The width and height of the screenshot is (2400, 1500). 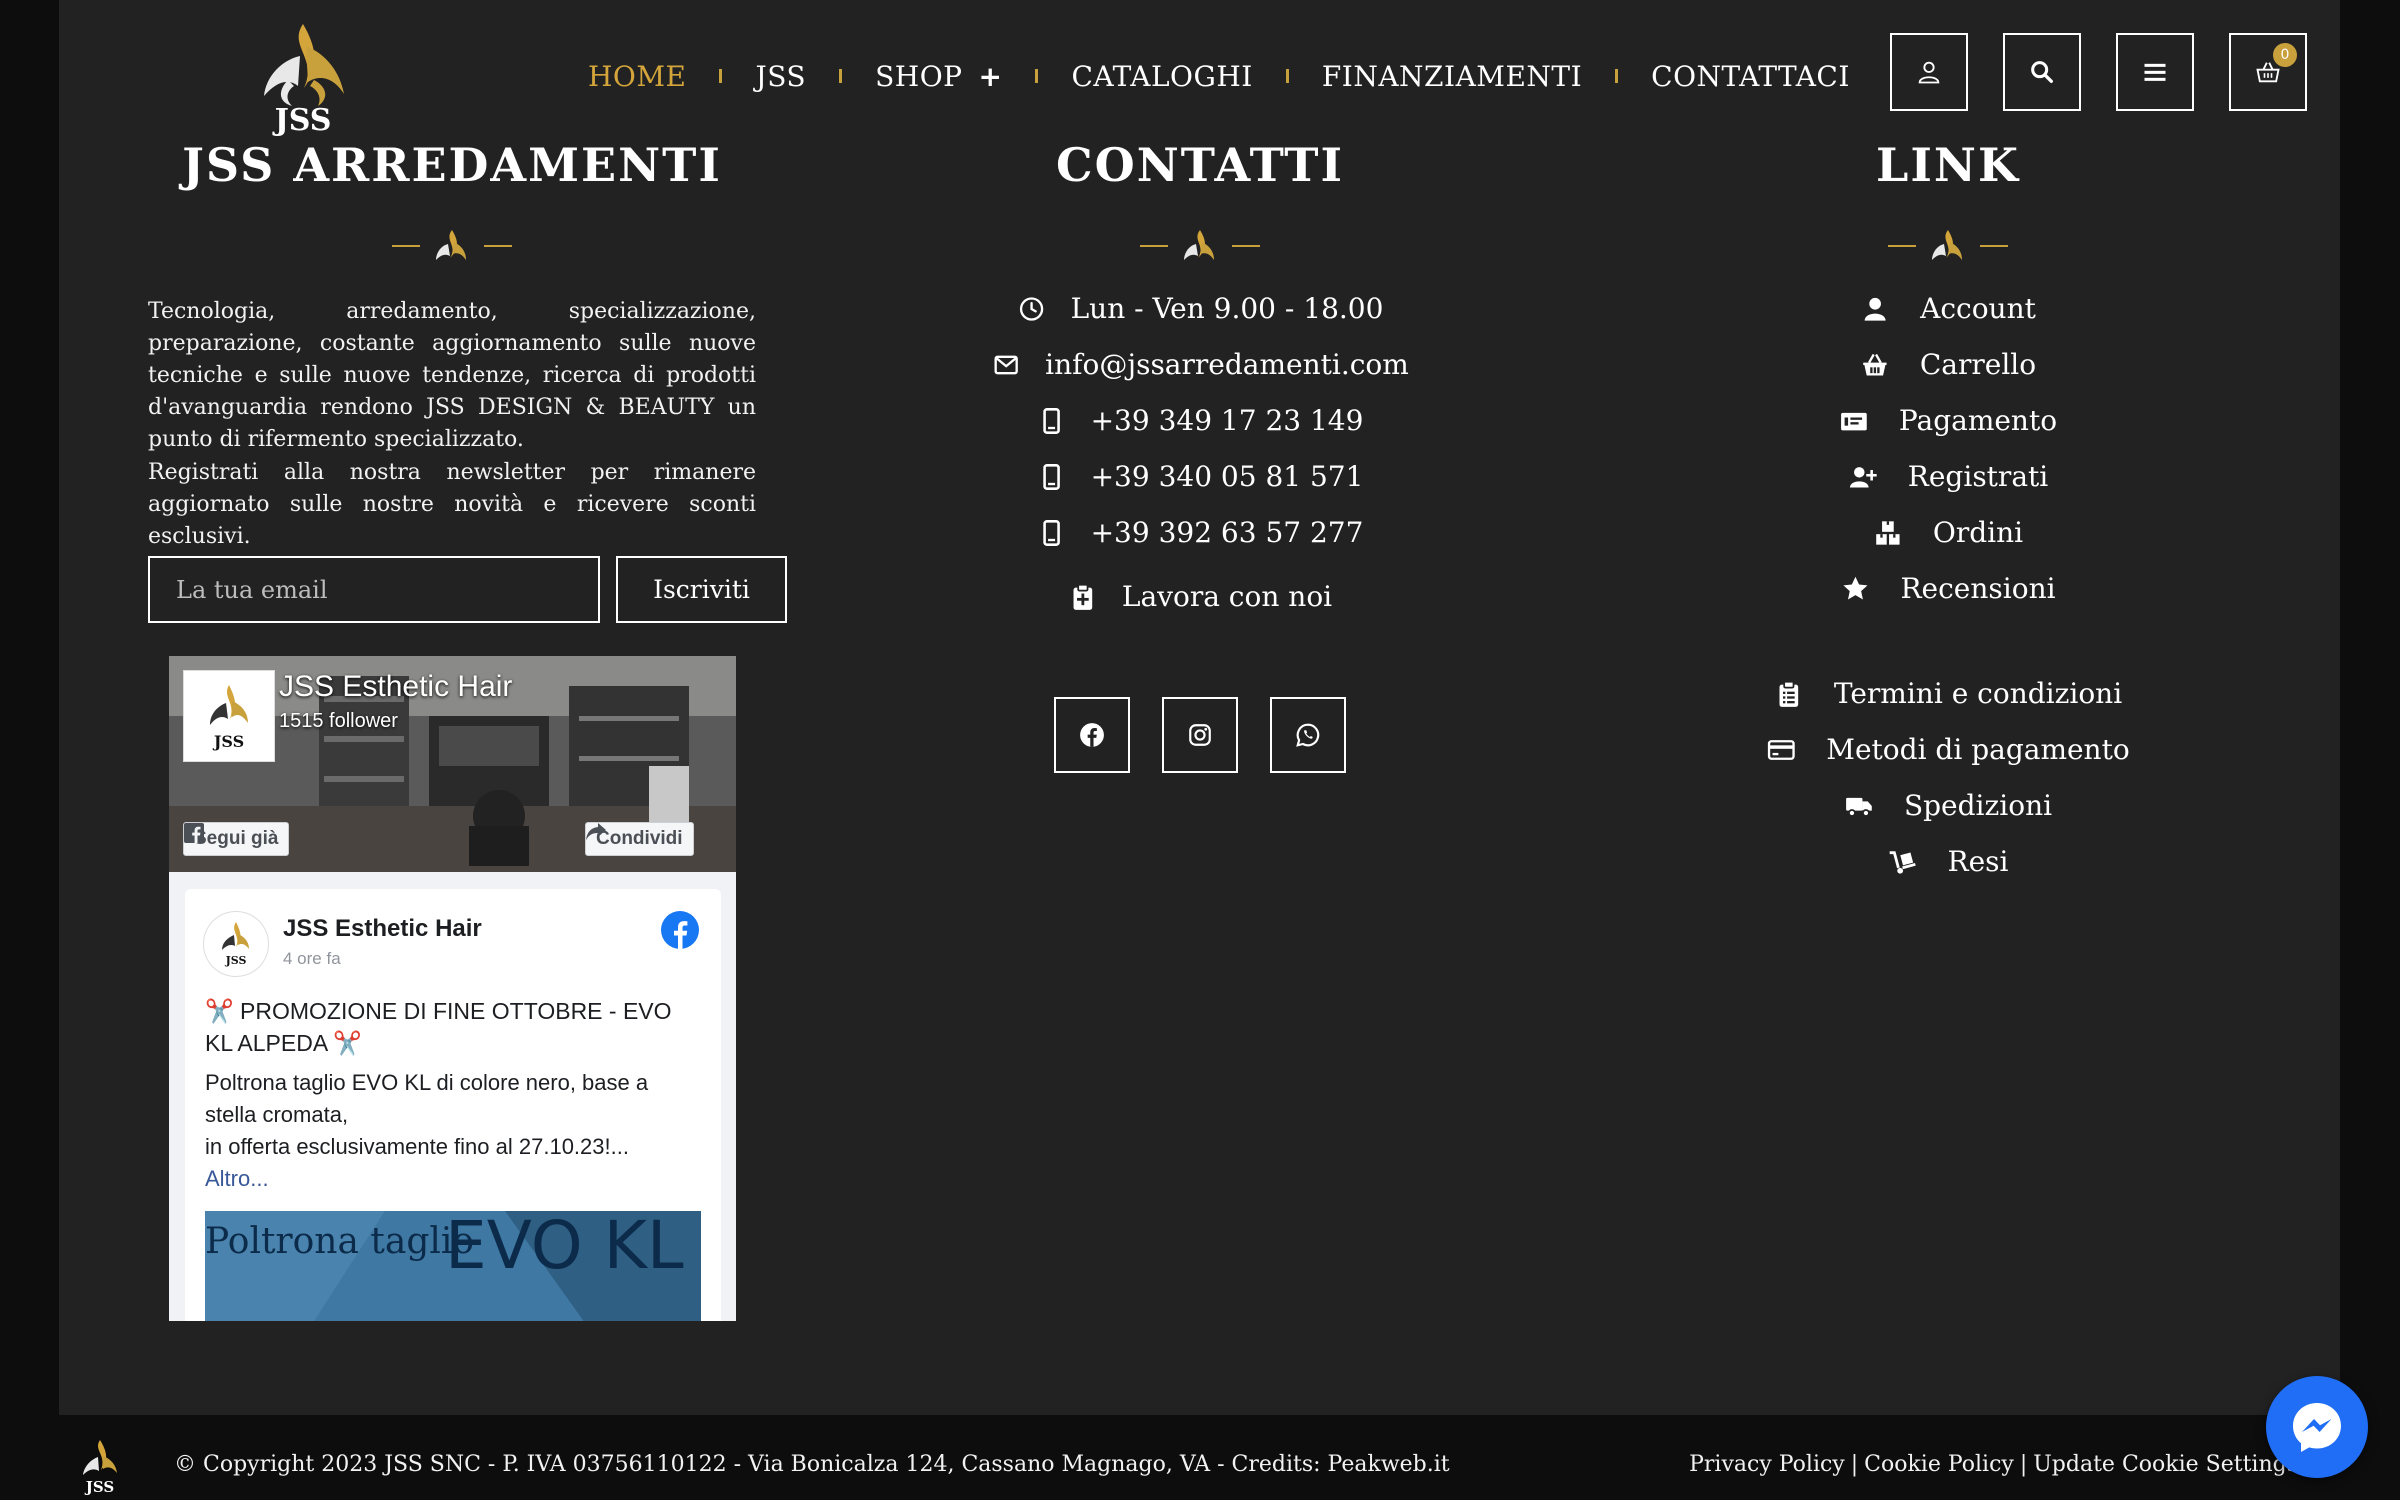 What do you see at coordinates (2165, 1464) in the screenshot?
I see `cookie-settings-link: Update Cookie Settings` at bounding box center [2165, 1464].